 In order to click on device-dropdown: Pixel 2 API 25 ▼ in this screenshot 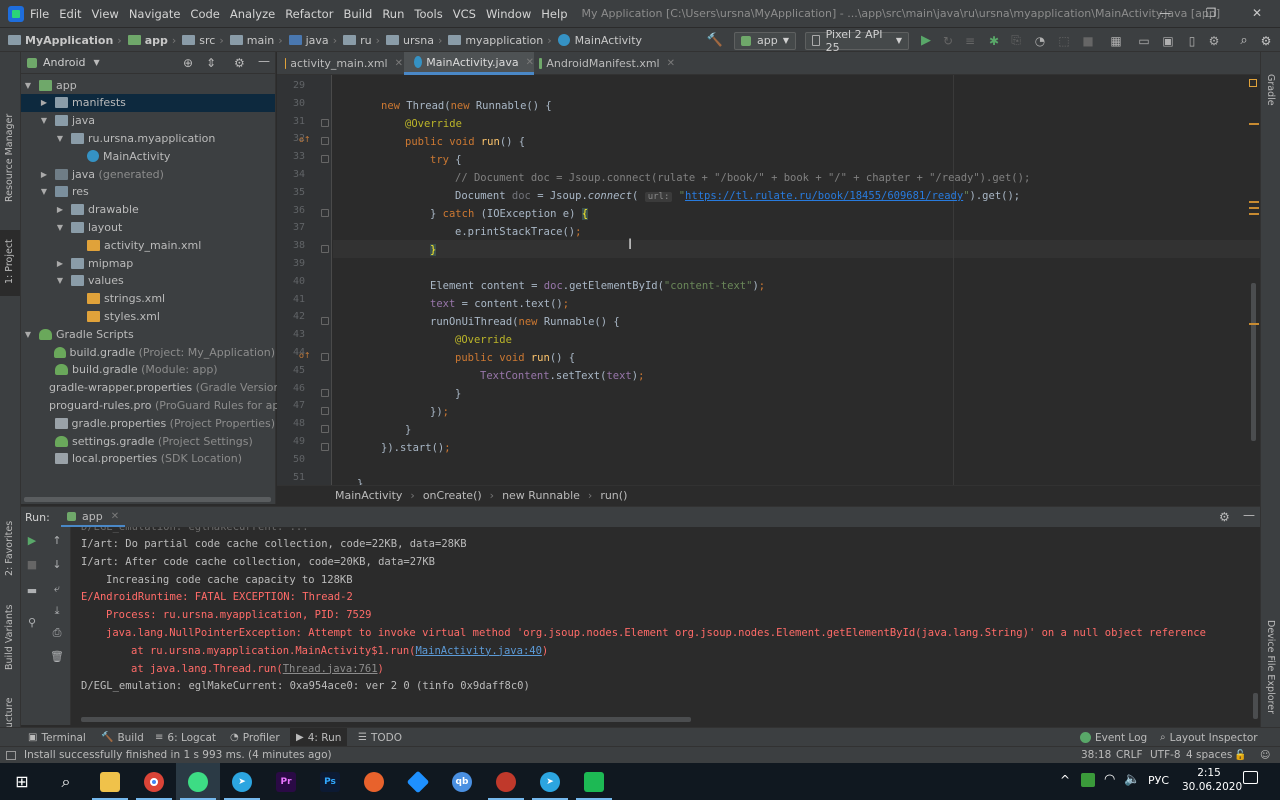, I will do `click(857, 41)`.